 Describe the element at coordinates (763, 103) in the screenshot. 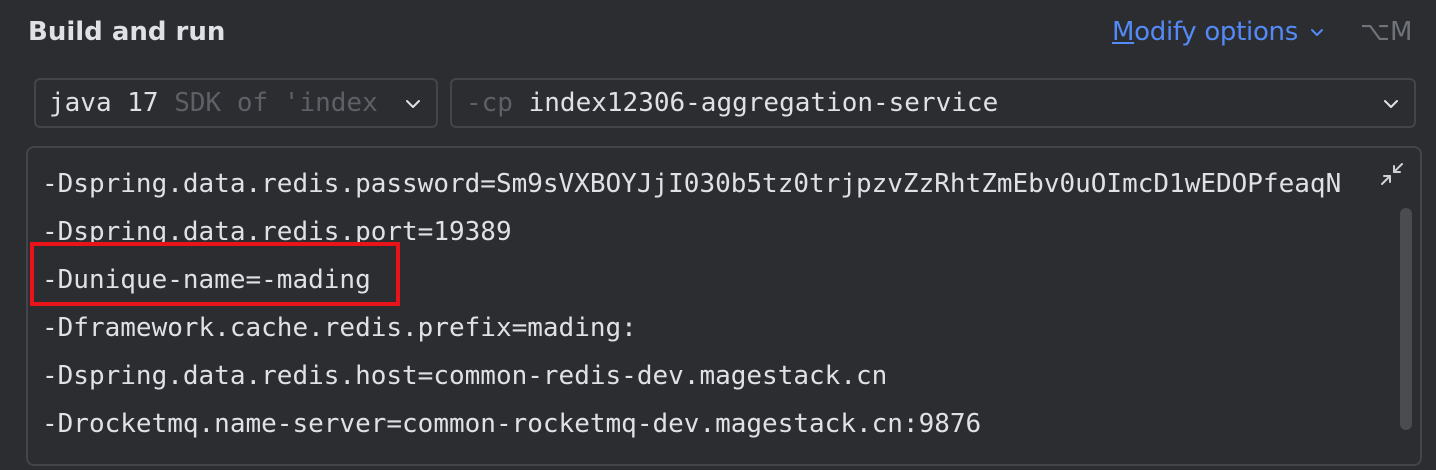

I see `classpath-module-value: index12306-aggregation-service` at that location.